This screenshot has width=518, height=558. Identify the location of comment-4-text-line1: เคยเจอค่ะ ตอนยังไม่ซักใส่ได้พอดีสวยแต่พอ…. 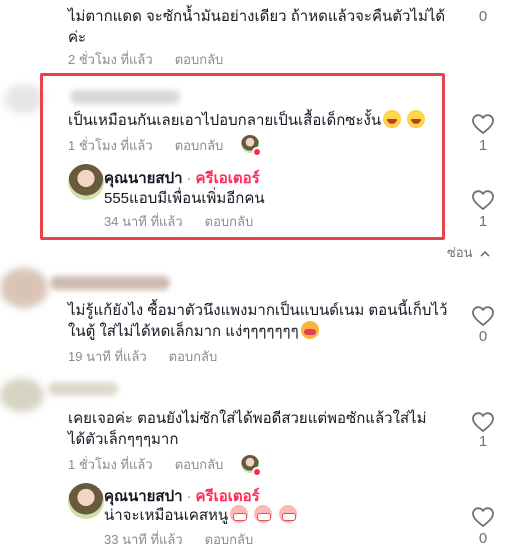
(247, 418).